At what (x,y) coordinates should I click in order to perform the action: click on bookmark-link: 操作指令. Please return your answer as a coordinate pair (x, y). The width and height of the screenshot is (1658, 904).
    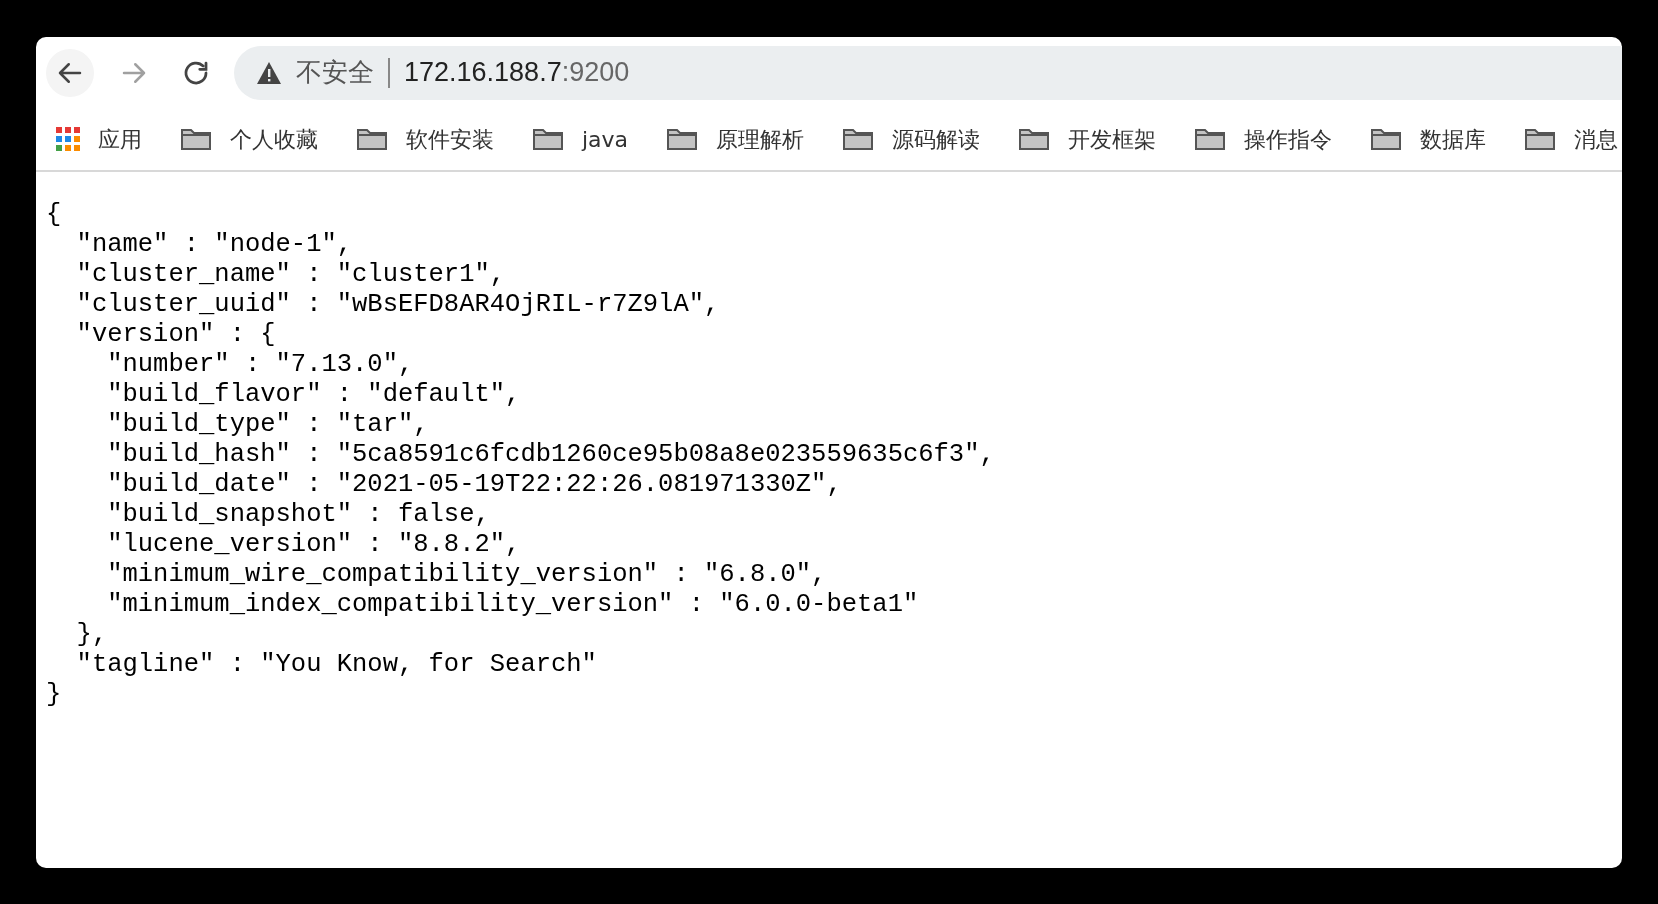
    Looking at the image, I should click on (1263, 139).